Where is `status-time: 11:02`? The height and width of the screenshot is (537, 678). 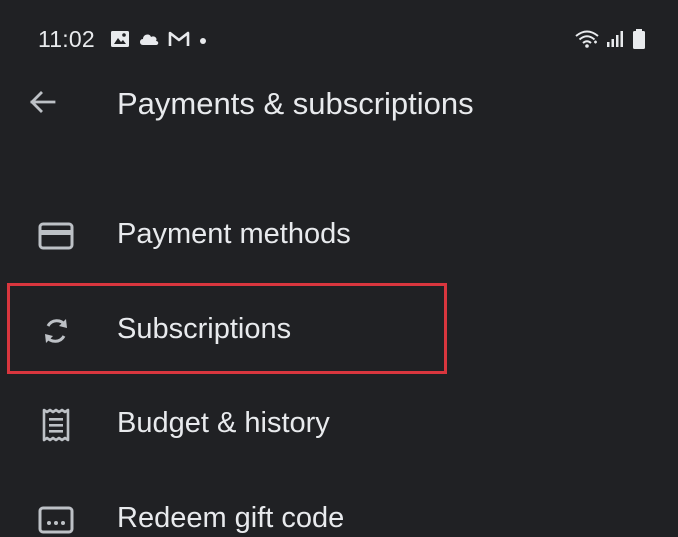
status-time: 11:02 is located at coordinates (66, 39).